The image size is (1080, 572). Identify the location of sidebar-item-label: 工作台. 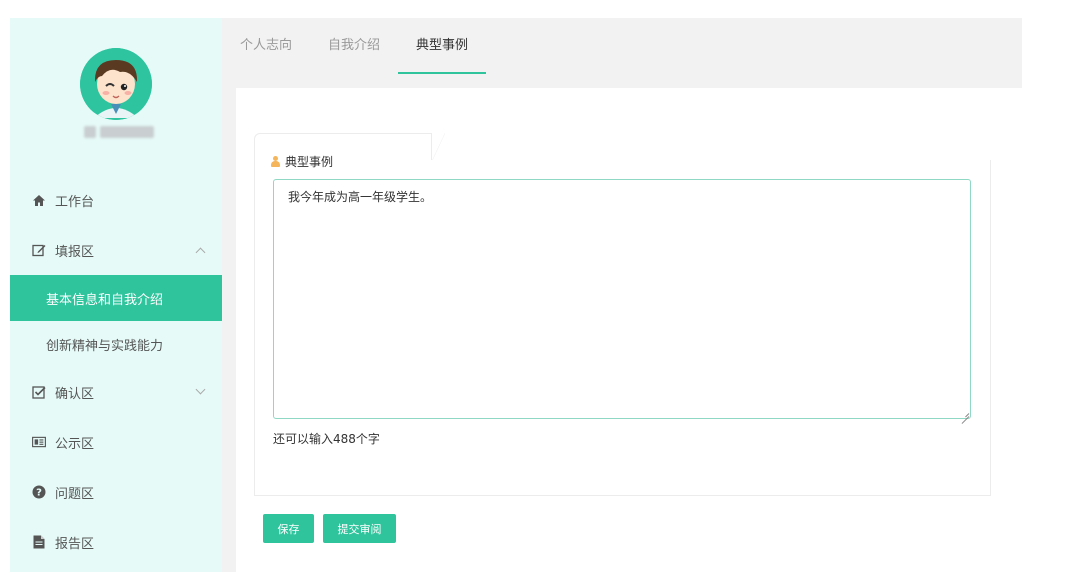
(75, 202).